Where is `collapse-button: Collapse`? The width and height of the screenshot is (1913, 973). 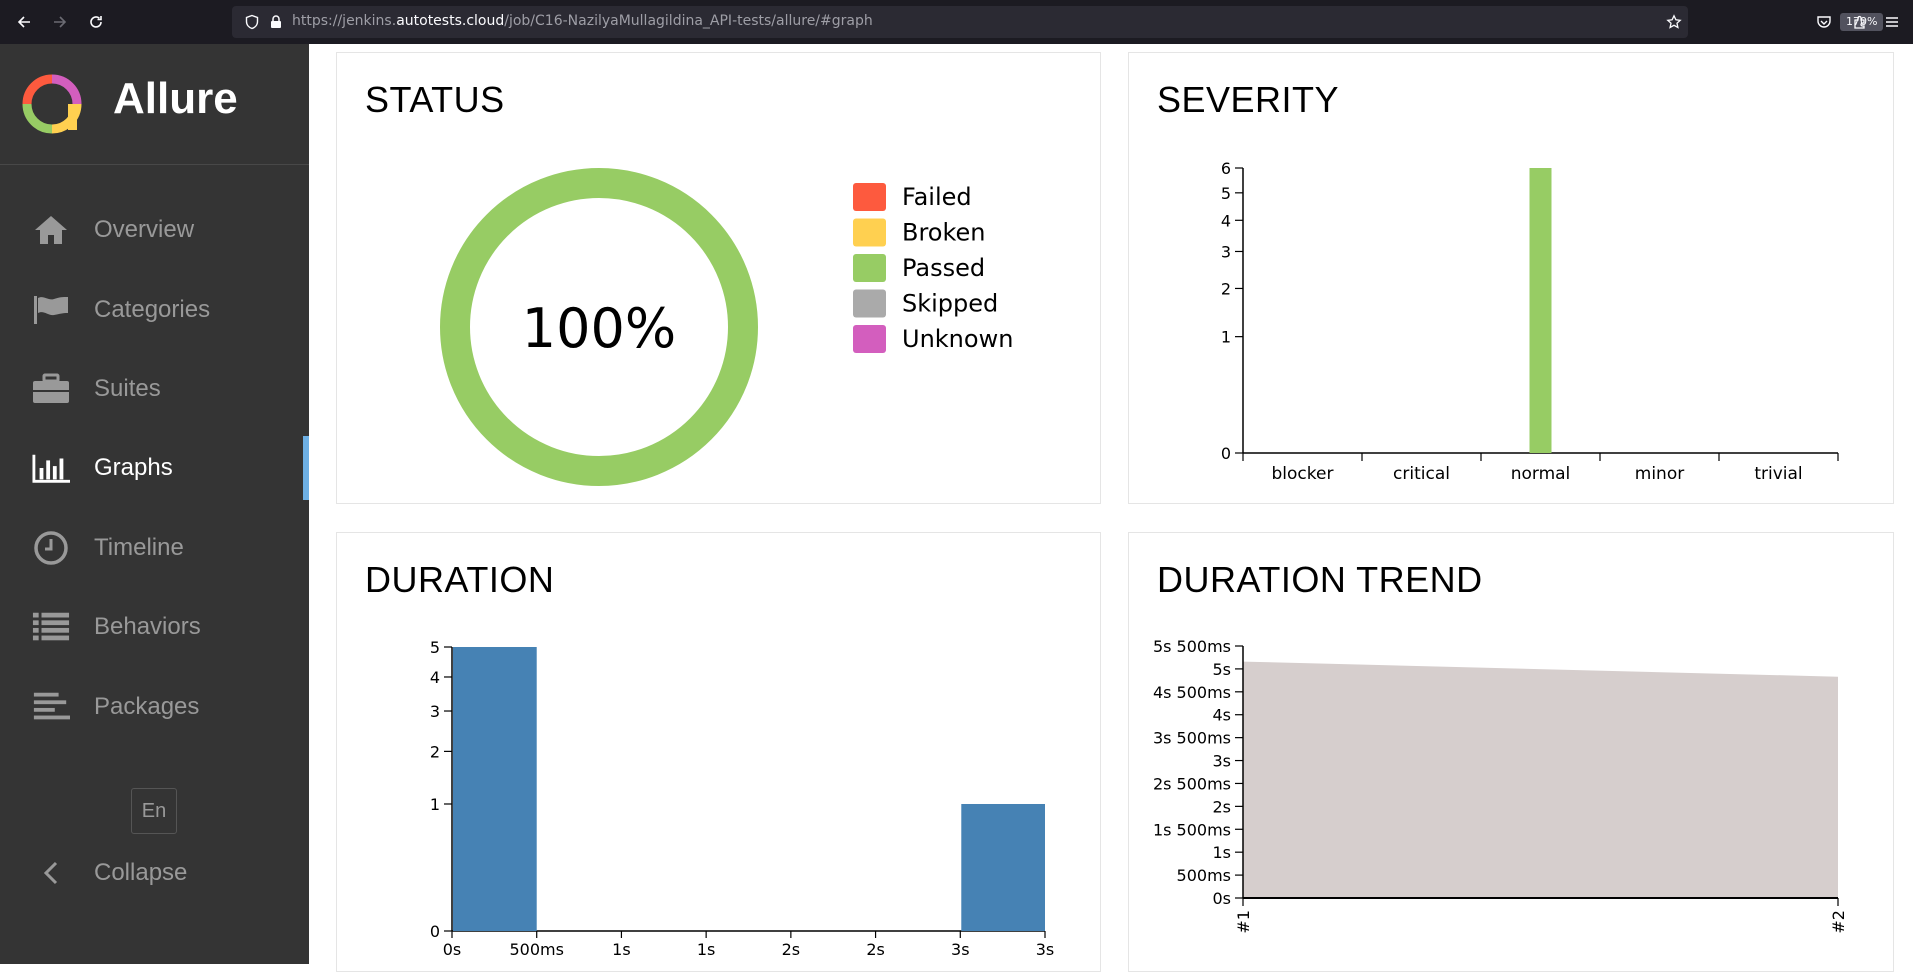 collapse-button: Collapse is located at coordinates (154, 873).